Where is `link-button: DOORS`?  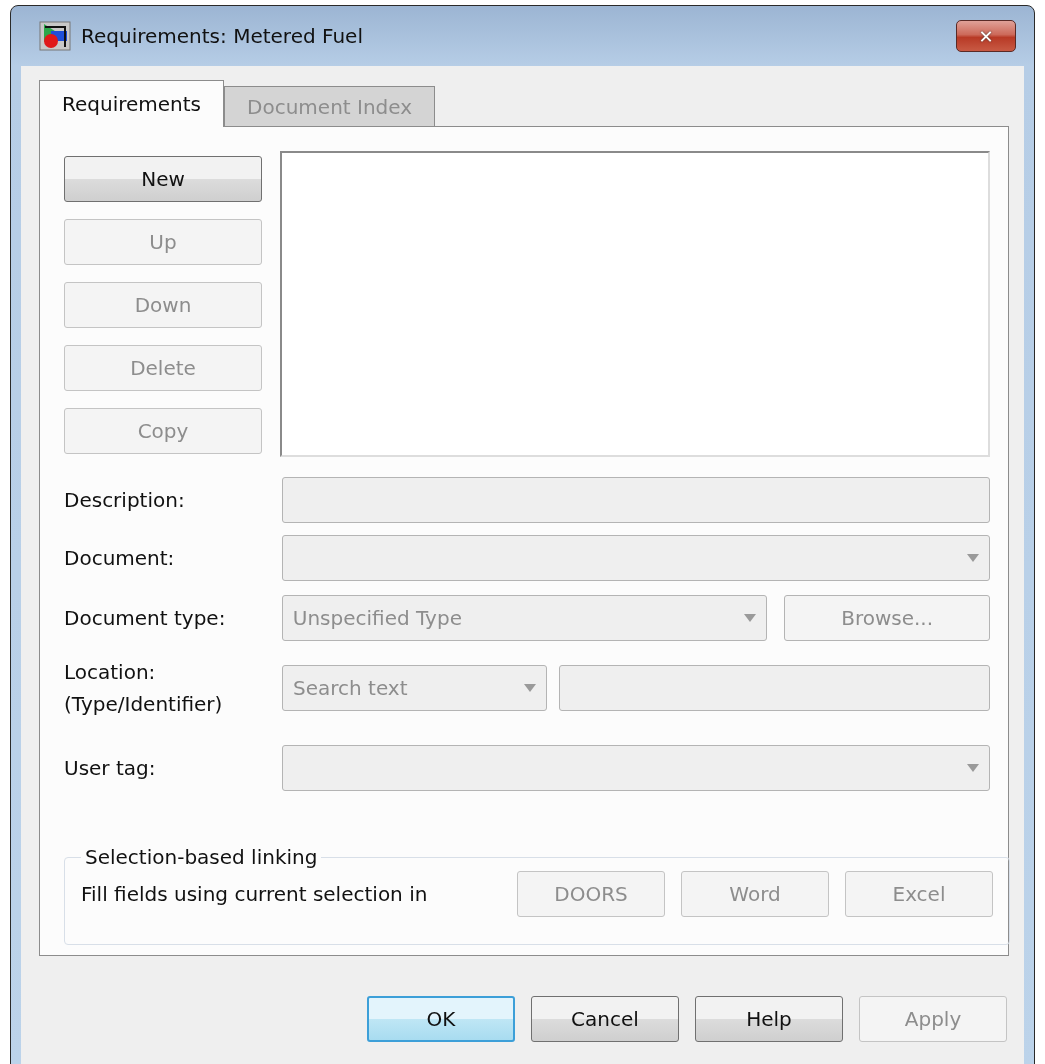
link-button: DOORS is located at coordinates (591, 894).